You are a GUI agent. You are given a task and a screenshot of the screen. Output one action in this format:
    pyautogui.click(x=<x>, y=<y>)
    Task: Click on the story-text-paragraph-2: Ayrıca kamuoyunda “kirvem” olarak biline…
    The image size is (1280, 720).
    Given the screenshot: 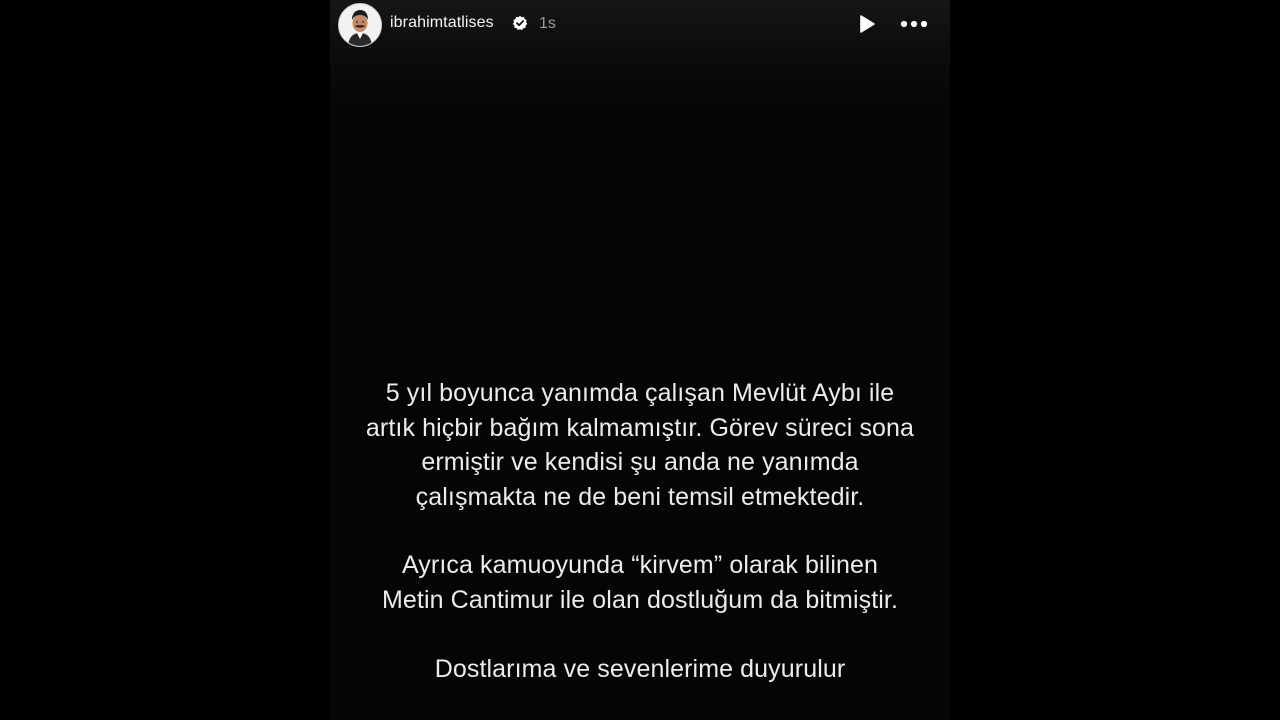 What is the action you would take?
    pyautogui.click(x=640, y=582)
    